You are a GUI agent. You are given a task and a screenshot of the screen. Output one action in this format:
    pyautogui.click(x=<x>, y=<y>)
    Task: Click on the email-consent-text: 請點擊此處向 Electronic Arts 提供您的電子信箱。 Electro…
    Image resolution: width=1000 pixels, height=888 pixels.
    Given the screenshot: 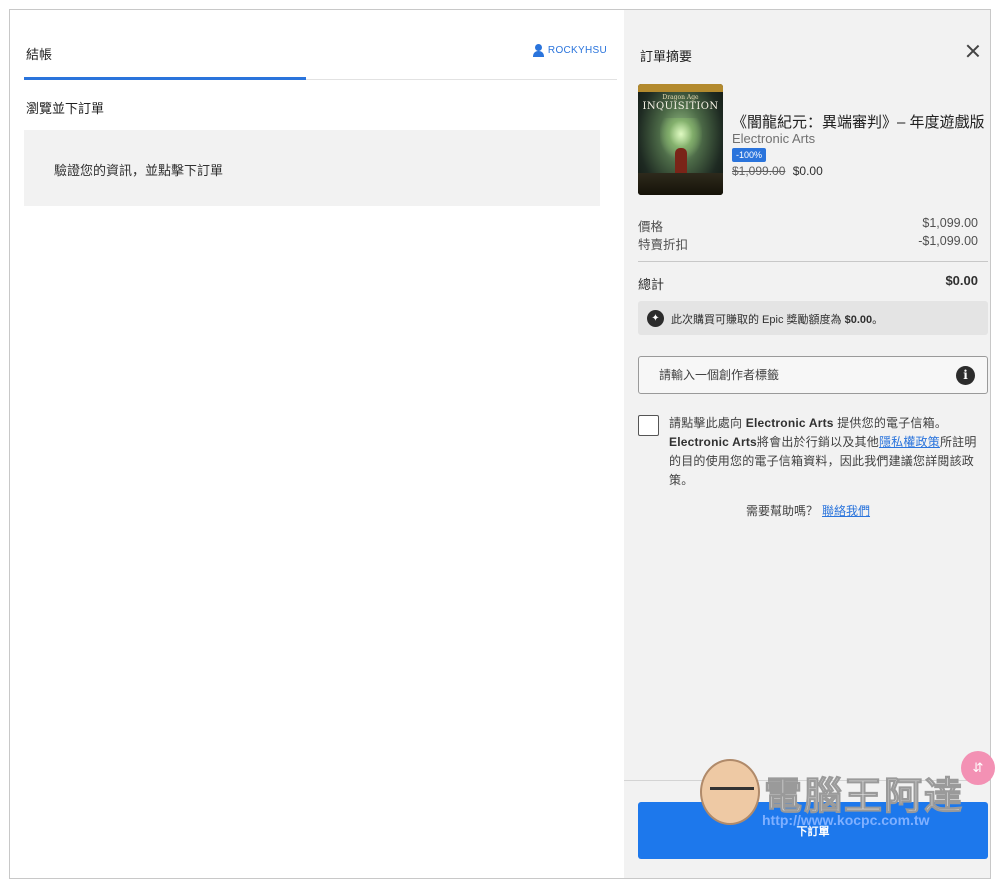 What is the action you would take?
    pyautogui.click(x=823, y=451)
    